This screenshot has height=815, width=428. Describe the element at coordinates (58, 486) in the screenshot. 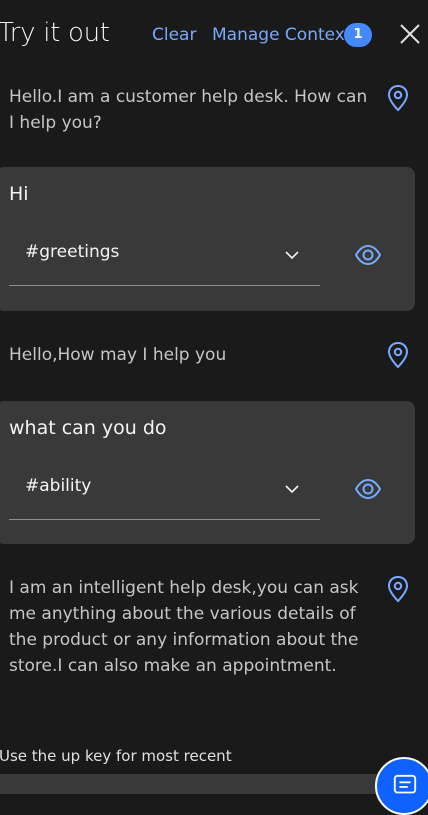

I see `intent-value: #ability` at that location.